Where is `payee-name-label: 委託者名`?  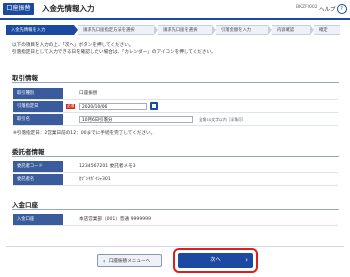 payee-name-label: 委託者名 is located at coordinates (38, 179).